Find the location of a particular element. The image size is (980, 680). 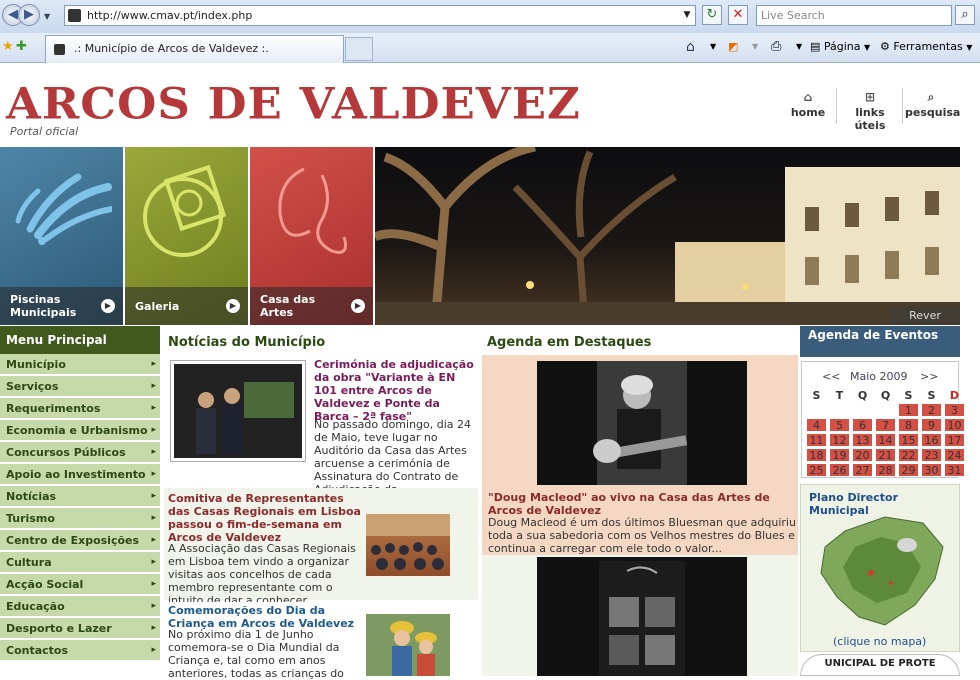

calendar-day: 19 is located at coordinates (839, 455).